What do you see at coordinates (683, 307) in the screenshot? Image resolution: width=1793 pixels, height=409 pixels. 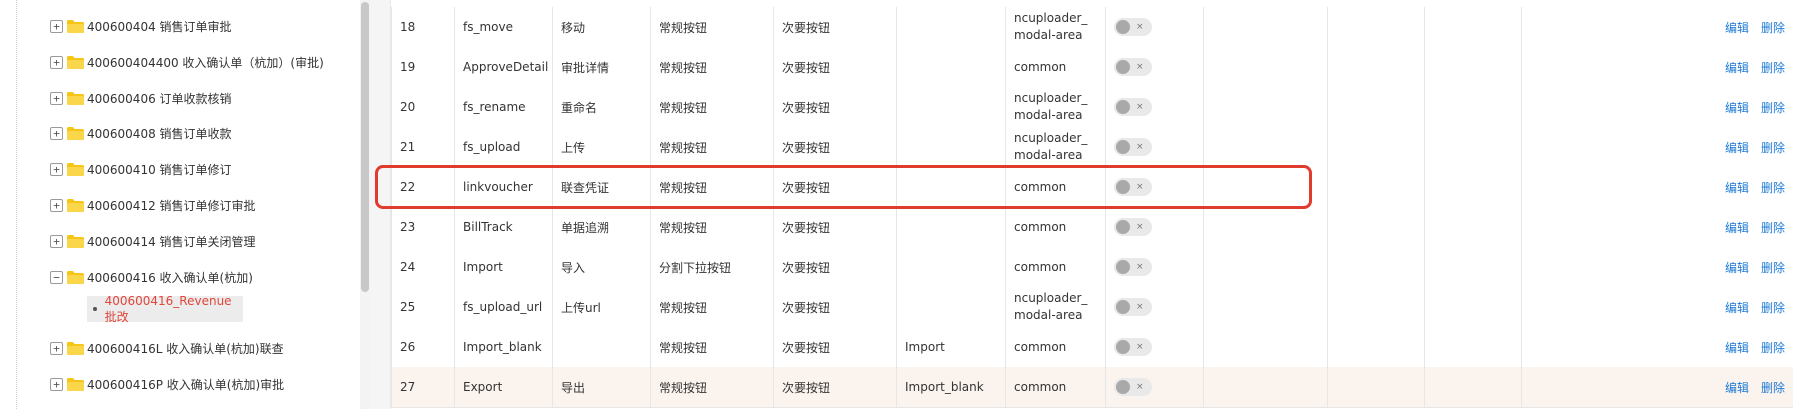 I see `button-type-text: 常规按钮` at bounding box center [683, 307].